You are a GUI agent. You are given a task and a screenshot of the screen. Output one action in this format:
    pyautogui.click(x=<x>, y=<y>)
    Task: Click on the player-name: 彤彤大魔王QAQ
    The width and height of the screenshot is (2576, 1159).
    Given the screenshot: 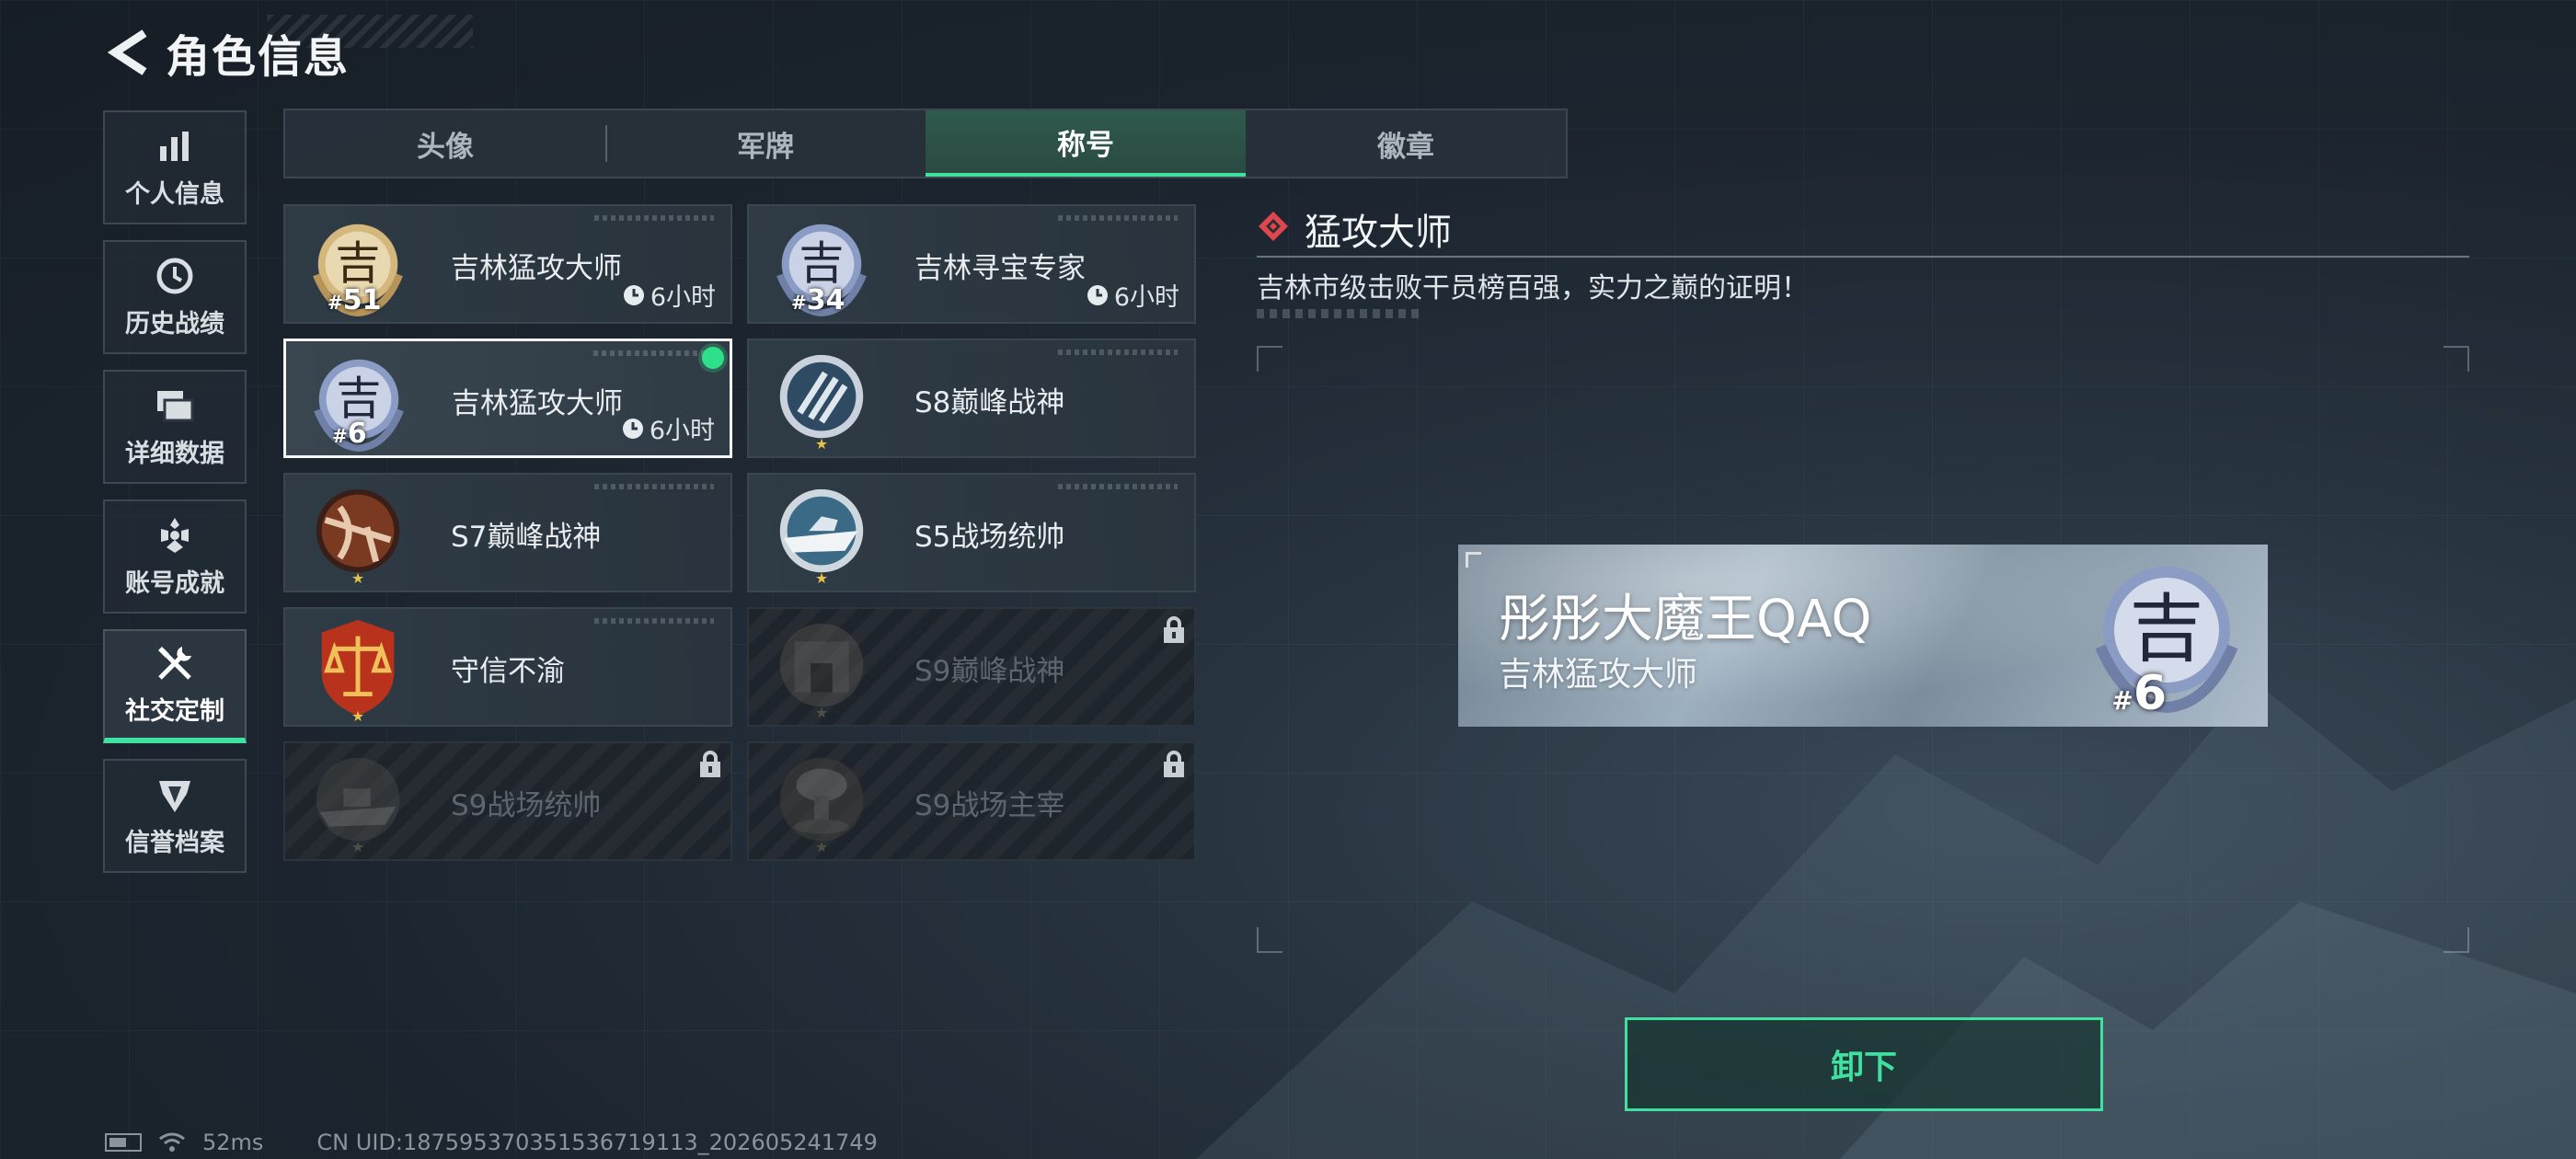 What is the action you would take?
    pyautogui.click(x=1685, y=619)
    